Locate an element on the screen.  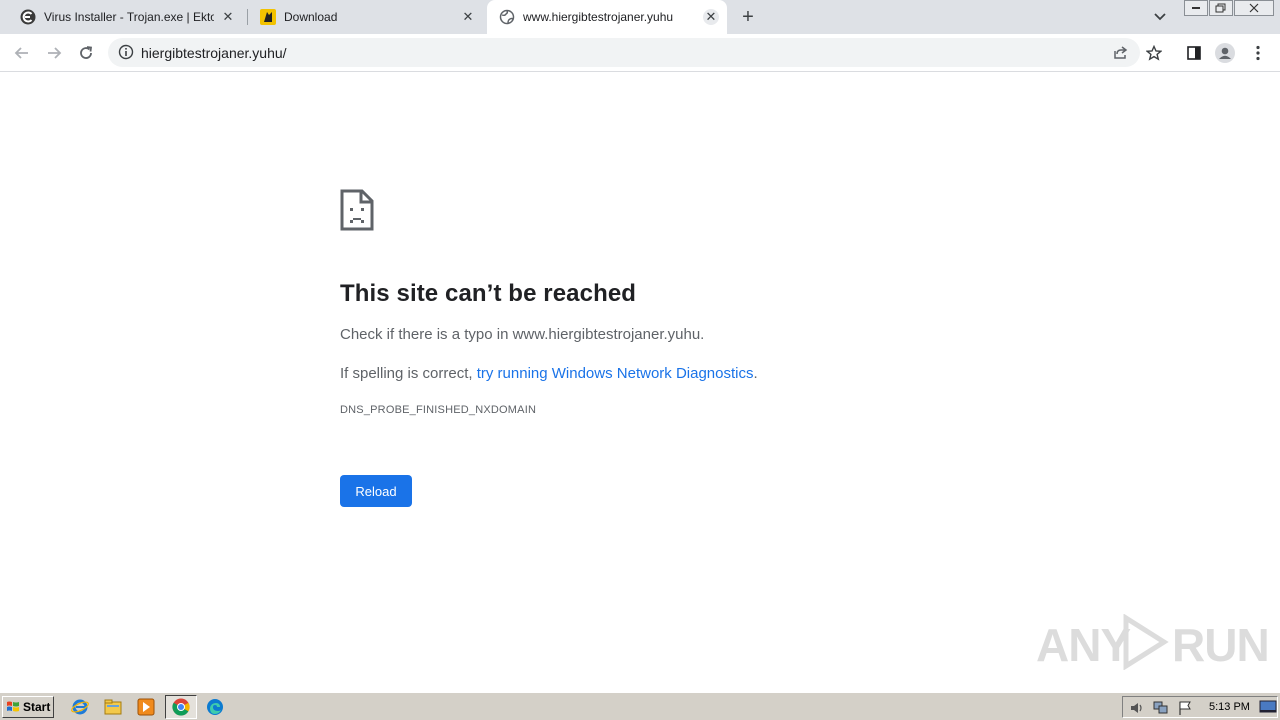
start-label: Start is located at coordinates (37, 707).